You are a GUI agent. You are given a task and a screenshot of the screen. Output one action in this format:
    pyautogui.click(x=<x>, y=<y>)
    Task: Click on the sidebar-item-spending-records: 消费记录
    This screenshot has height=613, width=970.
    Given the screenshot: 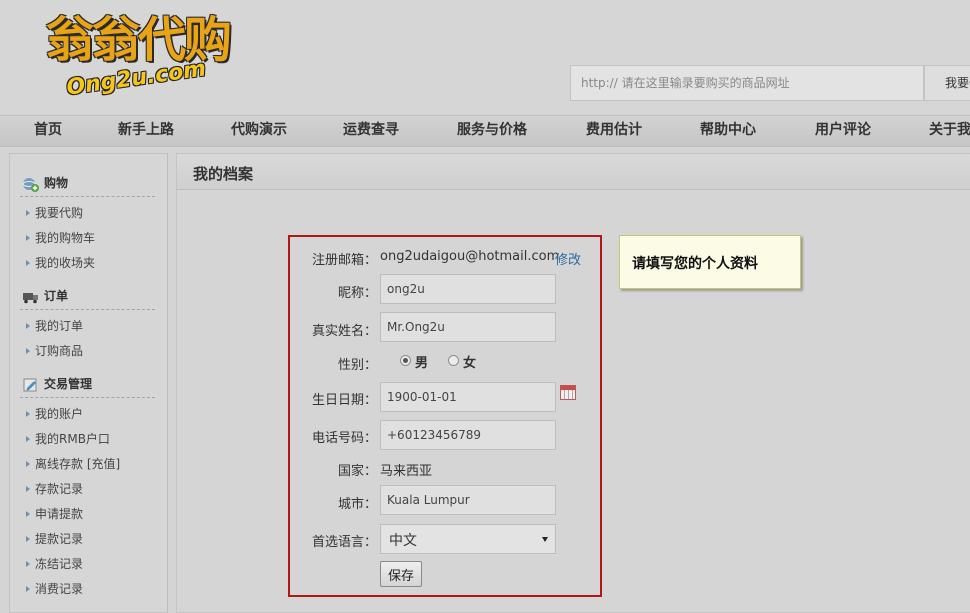 What is the action you would take?
    pyautogui.click(x=54, y=588)
    